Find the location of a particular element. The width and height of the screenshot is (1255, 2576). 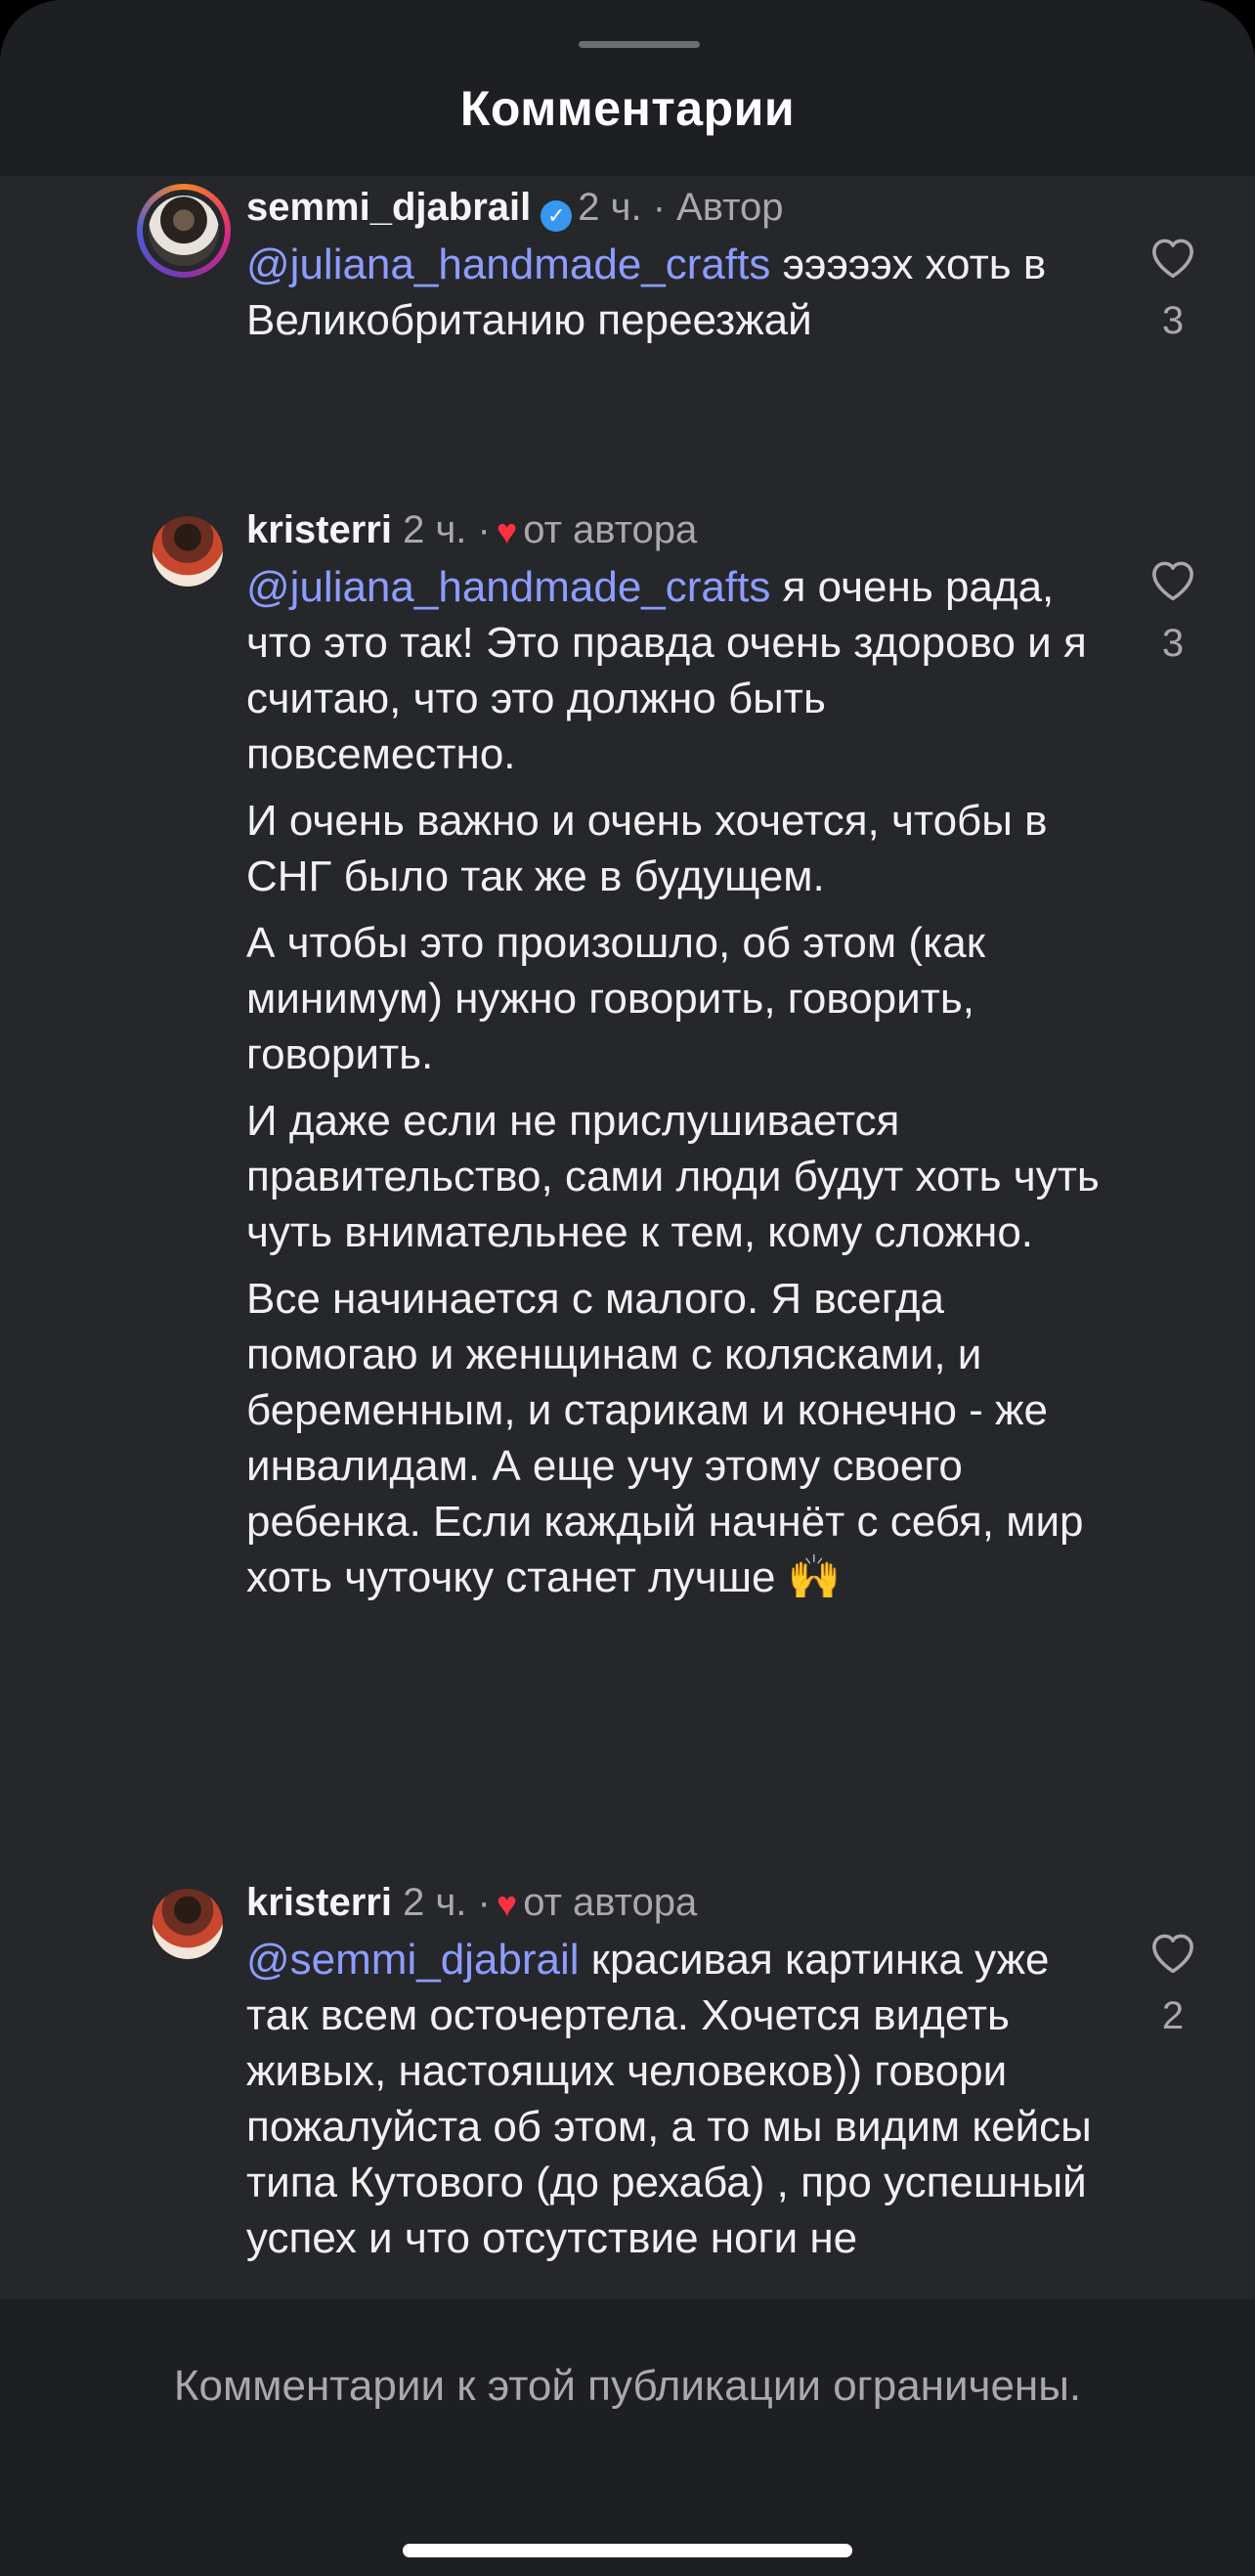

comment-time: 2 ч. is located at coordinates (610, 207).